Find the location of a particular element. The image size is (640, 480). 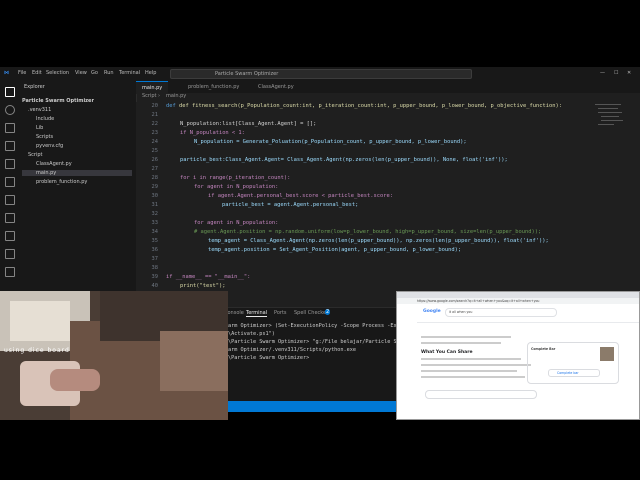

code-line-23: if N_population < 1: is located at coordinates (212, 133).